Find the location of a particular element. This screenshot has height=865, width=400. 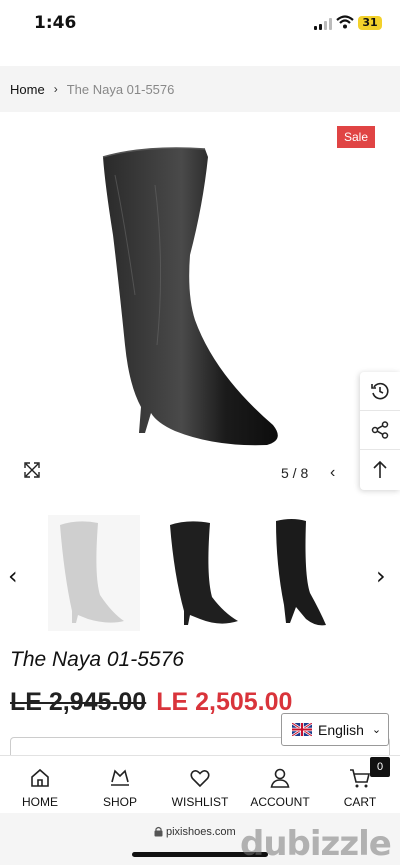

nav-account-label: ACCOUNT is located at coordinates (280, 802).